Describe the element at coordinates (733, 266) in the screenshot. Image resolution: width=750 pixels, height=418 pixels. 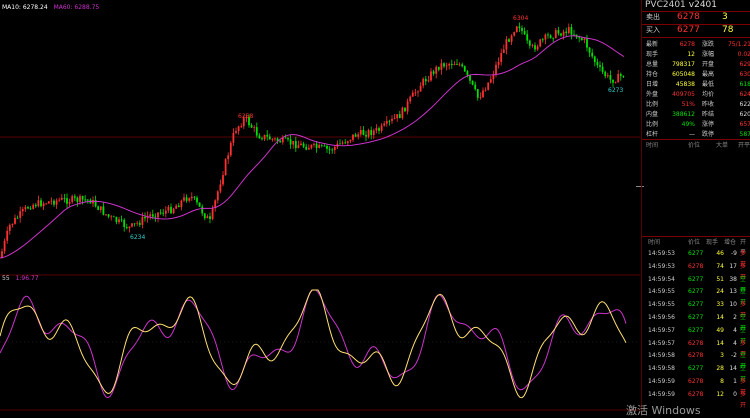
I see `tick-change: 17` at that location.